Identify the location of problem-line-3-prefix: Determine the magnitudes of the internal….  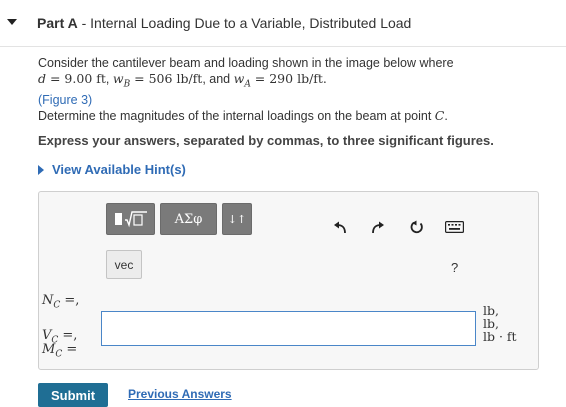
(235, 115).